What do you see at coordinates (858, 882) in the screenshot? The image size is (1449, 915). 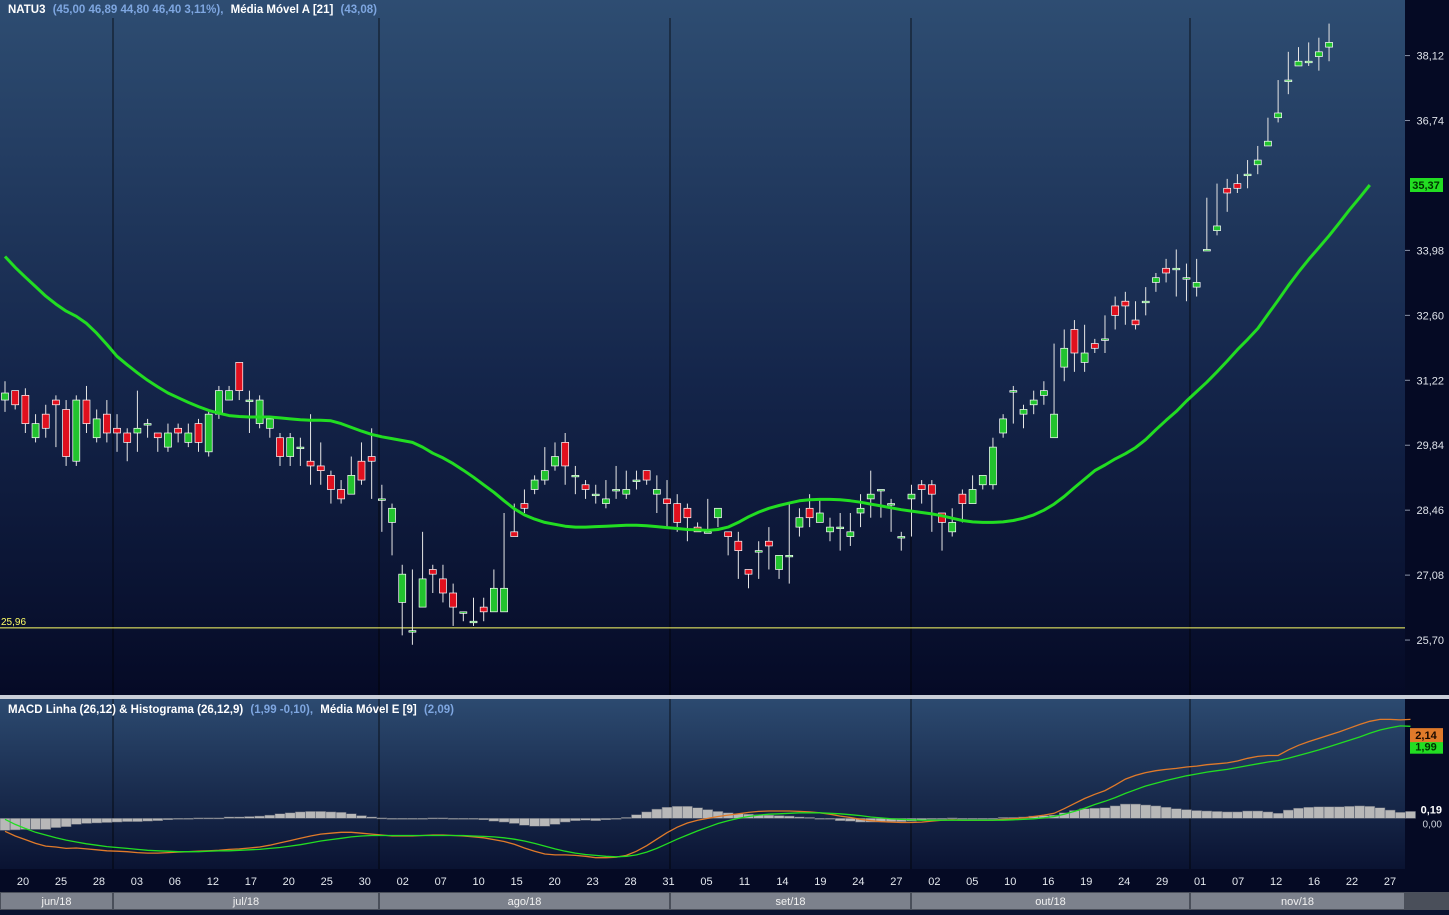 I see `date-tick-label: 24` at bounding box center [858, 882].